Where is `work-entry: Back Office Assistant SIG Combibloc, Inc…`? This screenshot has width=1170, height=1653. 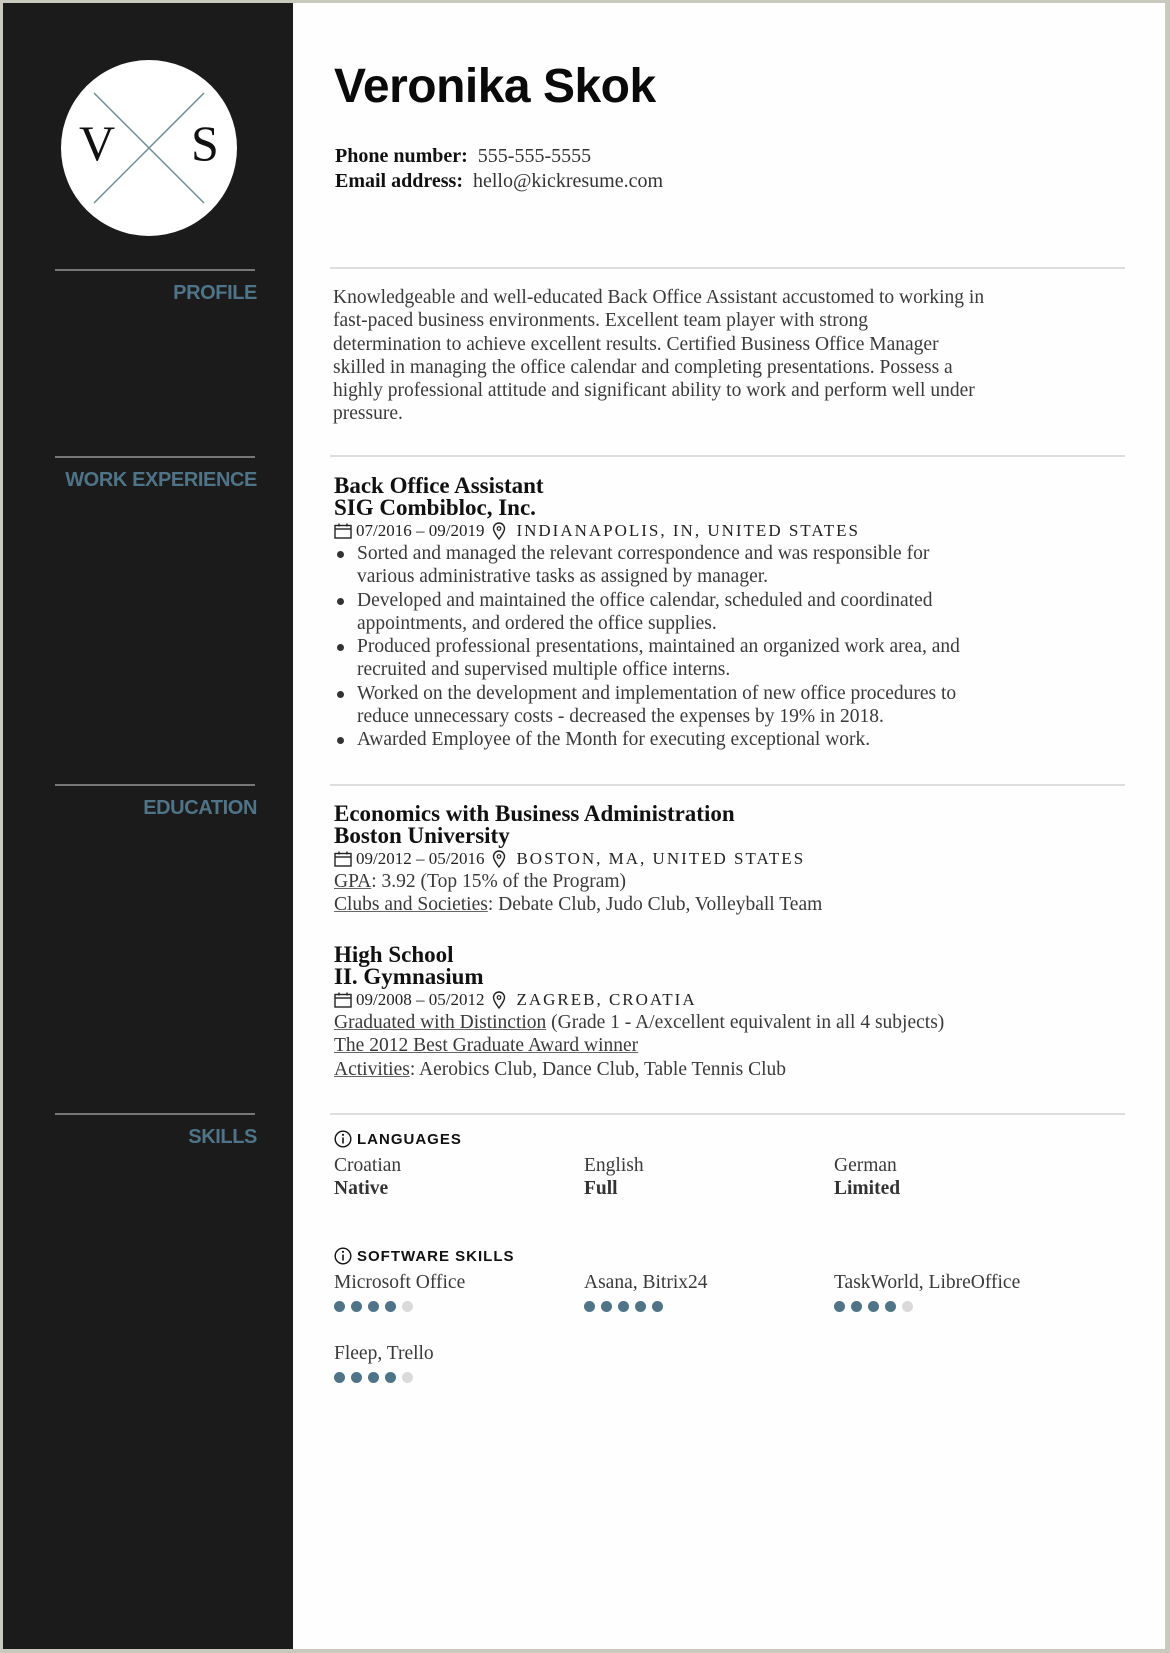 work-entry: Back Office Assistant SIG Combibloc, Inc… is located at coordinates (729, 612).